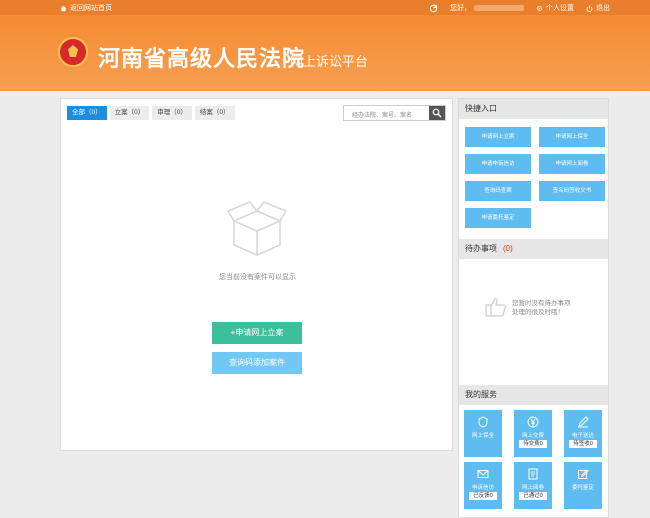 This screenshot has width=650, height=518. What do you see at coordinates (151, 113) in the screenshot?
I see `case-tabs: 全部（0） 立案（0） 审理（0） 结案（0）` at bounding box center [151, 113].